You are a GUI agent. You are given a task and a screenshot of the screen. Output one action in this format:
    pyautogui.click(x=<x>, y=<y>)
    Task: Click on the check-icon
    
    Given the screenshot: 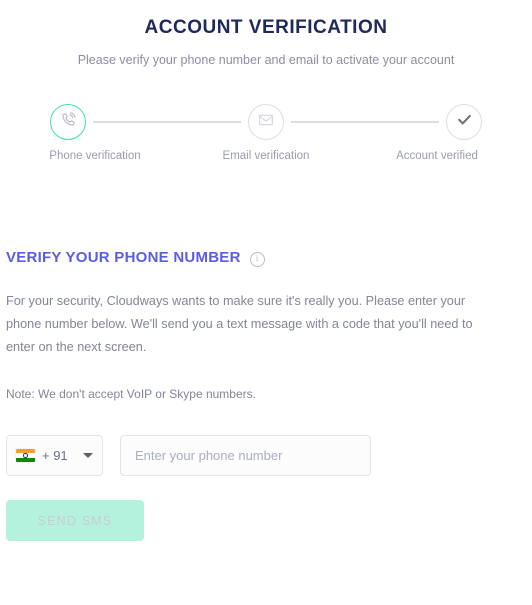 What is the action you would take?
    pyautogui.click(x=464, y=122)
    